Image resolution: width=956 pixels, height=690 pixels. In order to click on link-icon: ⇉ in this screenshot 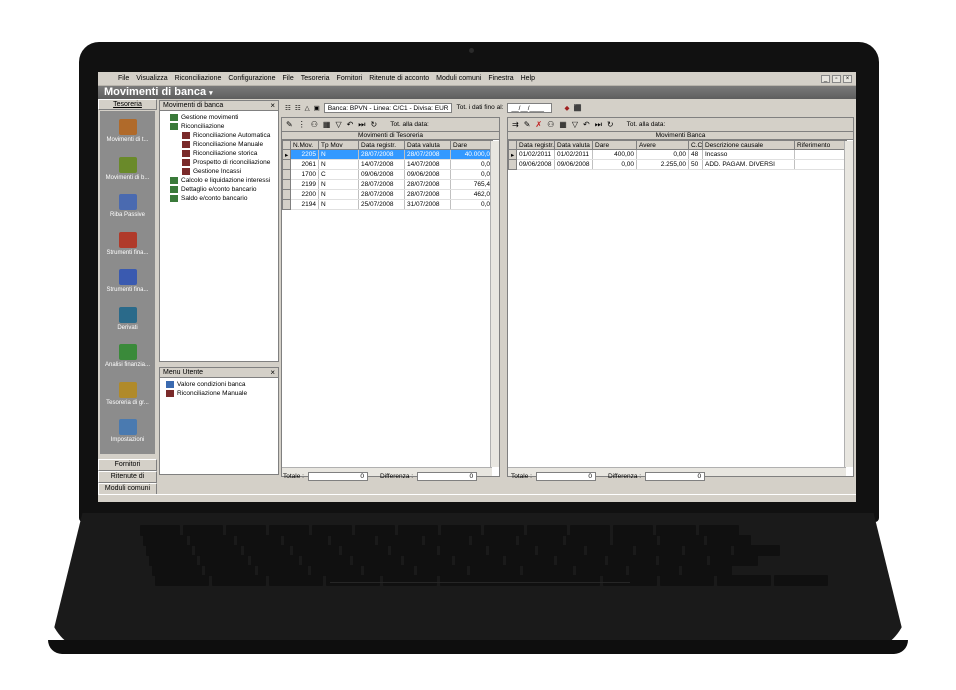, I will do `click(515, 124)`.